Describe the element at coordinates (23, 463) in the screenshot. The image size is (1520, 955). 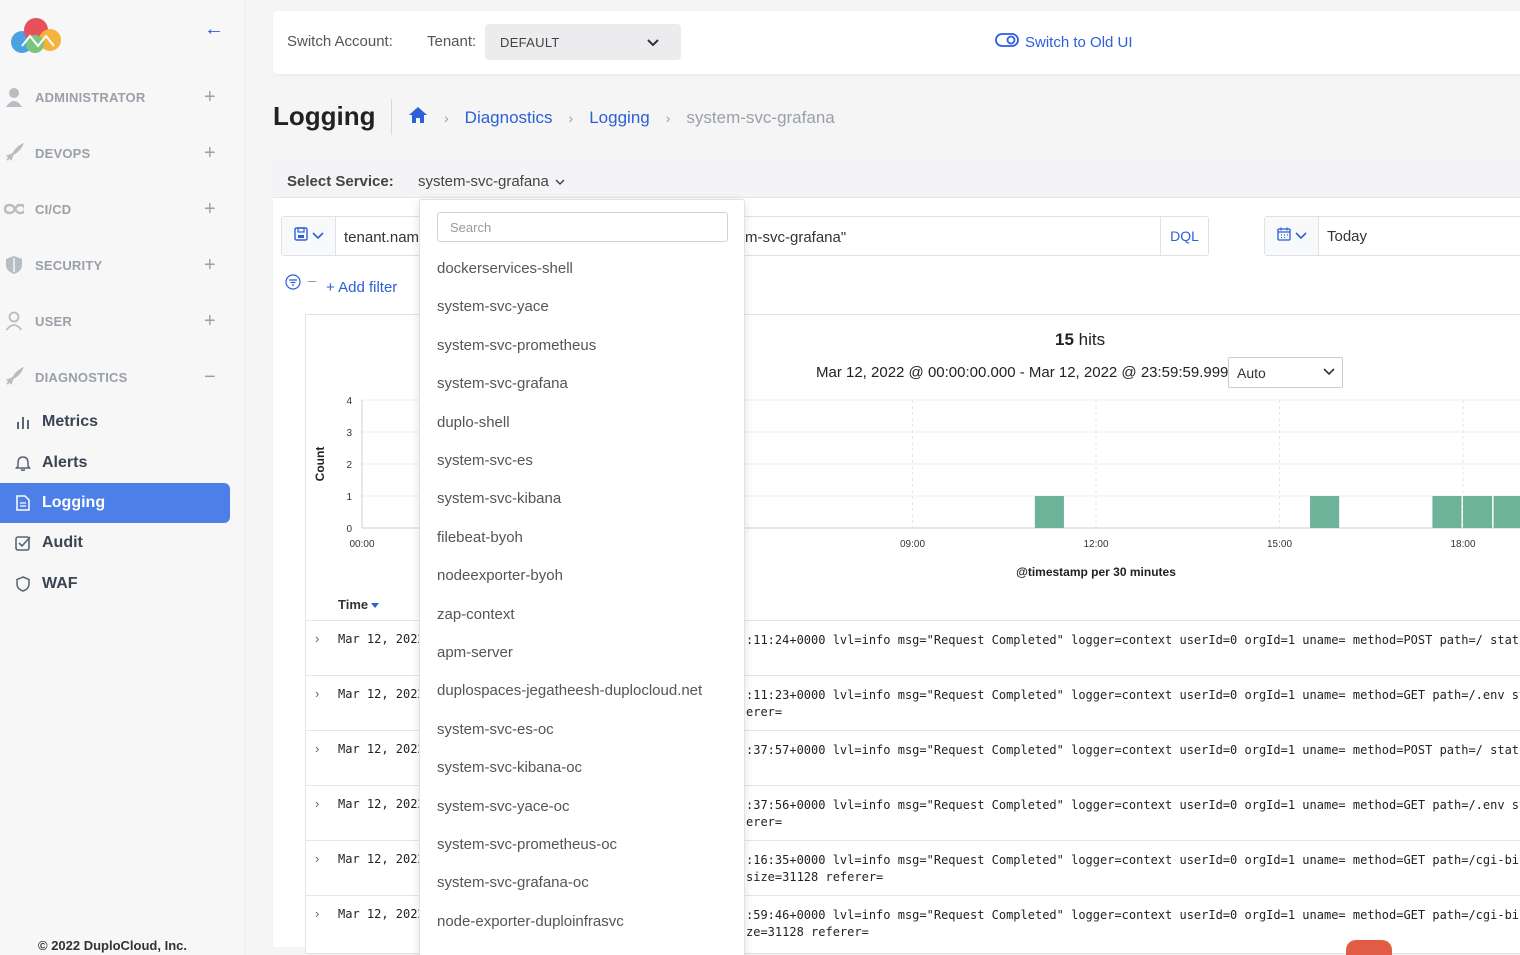
I see `bell-icon` at that location.